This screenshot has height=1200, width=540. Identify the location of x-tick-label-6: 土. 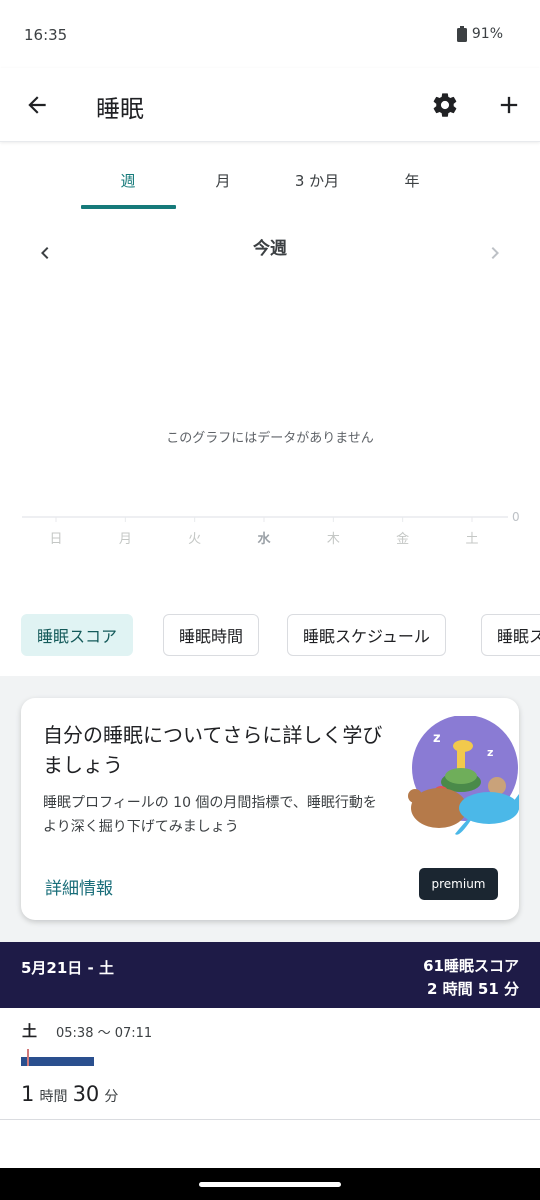
(471, 539).